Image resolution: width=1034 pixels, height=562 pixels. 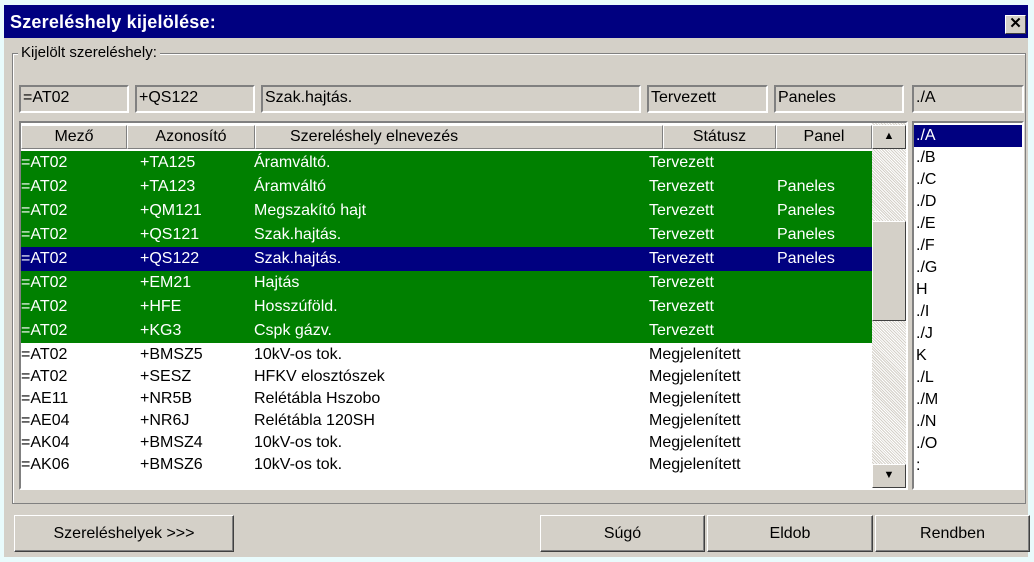 I want to click on column-header-statusz: Státusz, so click(x=719, y=137).